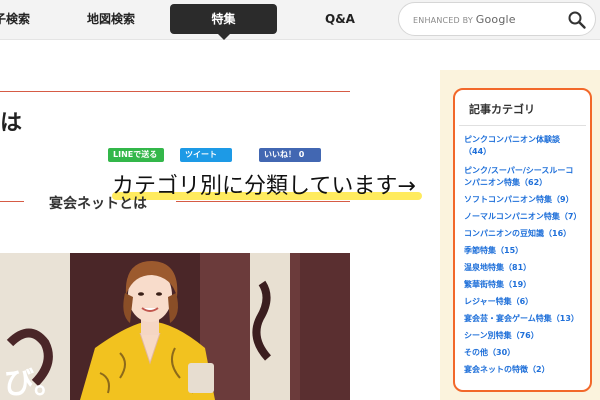  Describe the element at coordinates (489, 353) in the screenshot. I see `category-link: その他（30）` at that location.